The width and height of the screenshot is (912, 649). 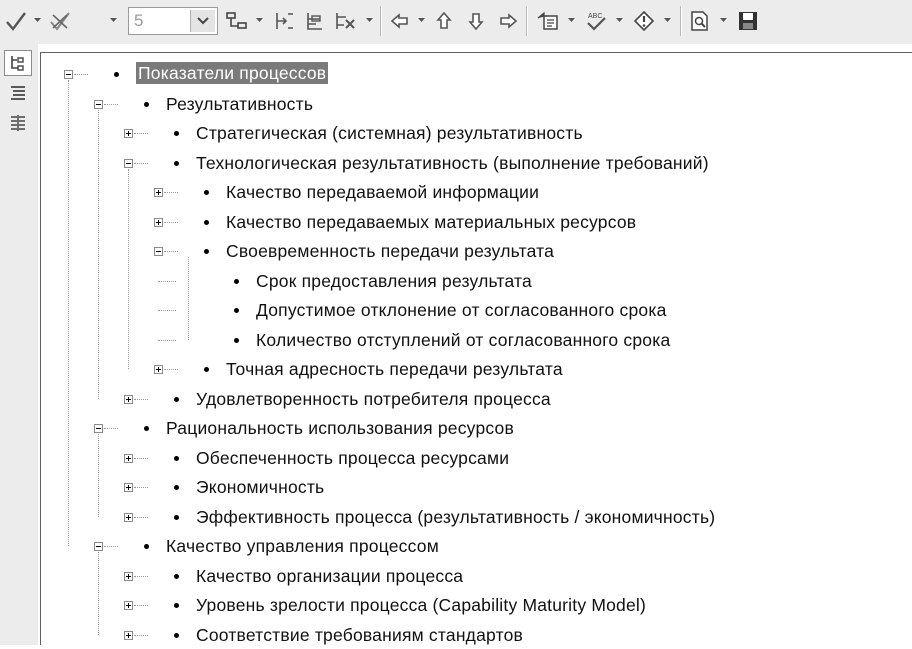 I want to click on insert-icon, so click(x=548, y=21).